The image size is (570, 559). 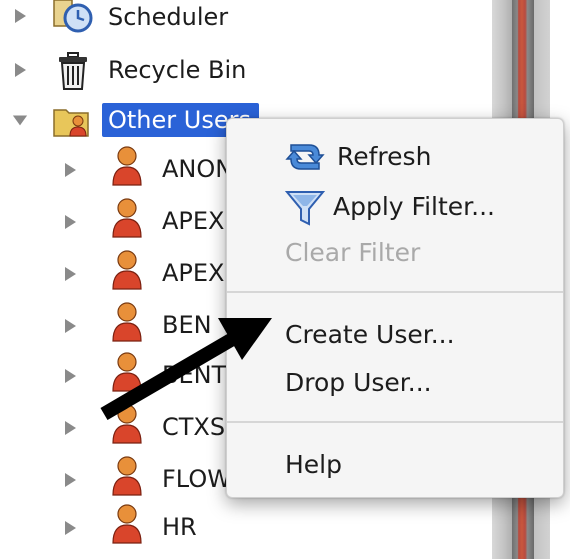 What do you see at coordinates (198, 169) in the screenshot?
I see `tree-item-label: ANON` at bounding box center [198, 169].